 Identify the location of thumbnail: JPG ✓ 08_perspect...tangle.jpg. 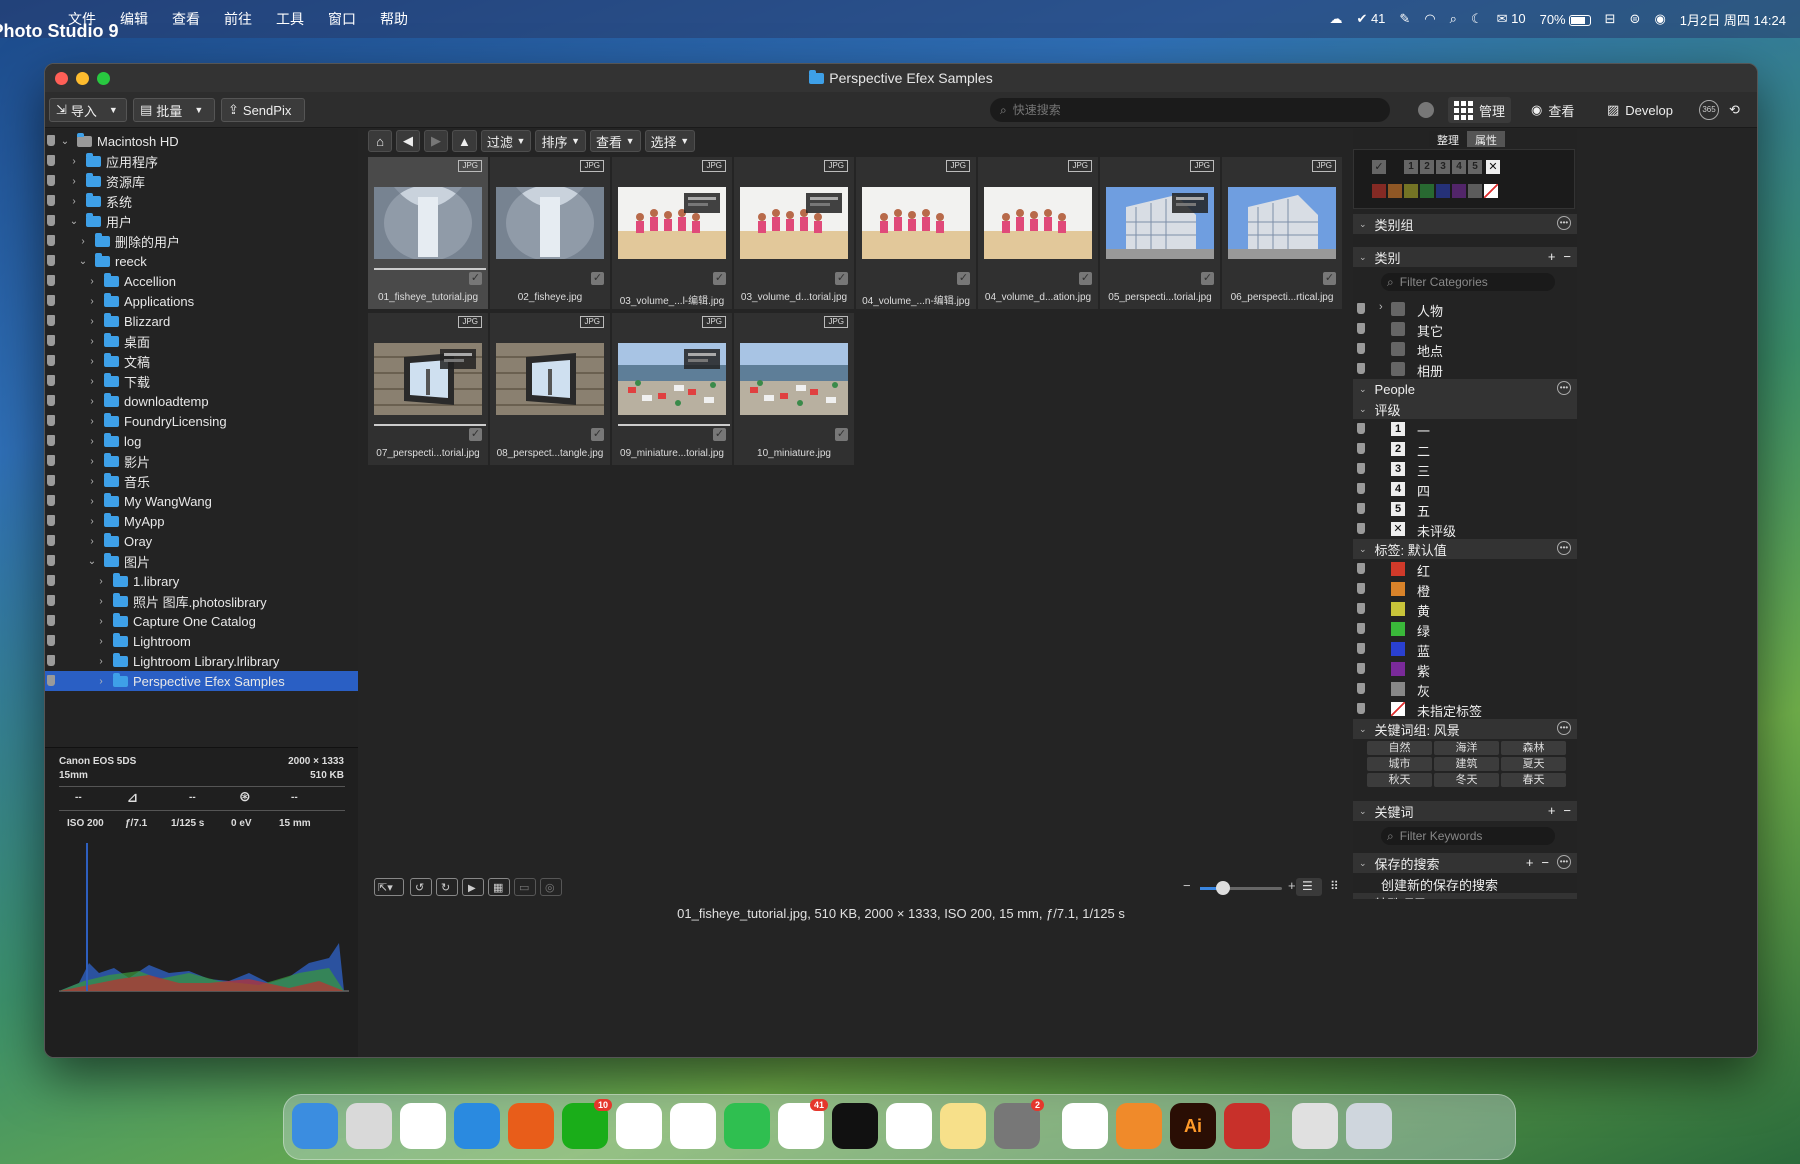
(550, 389).